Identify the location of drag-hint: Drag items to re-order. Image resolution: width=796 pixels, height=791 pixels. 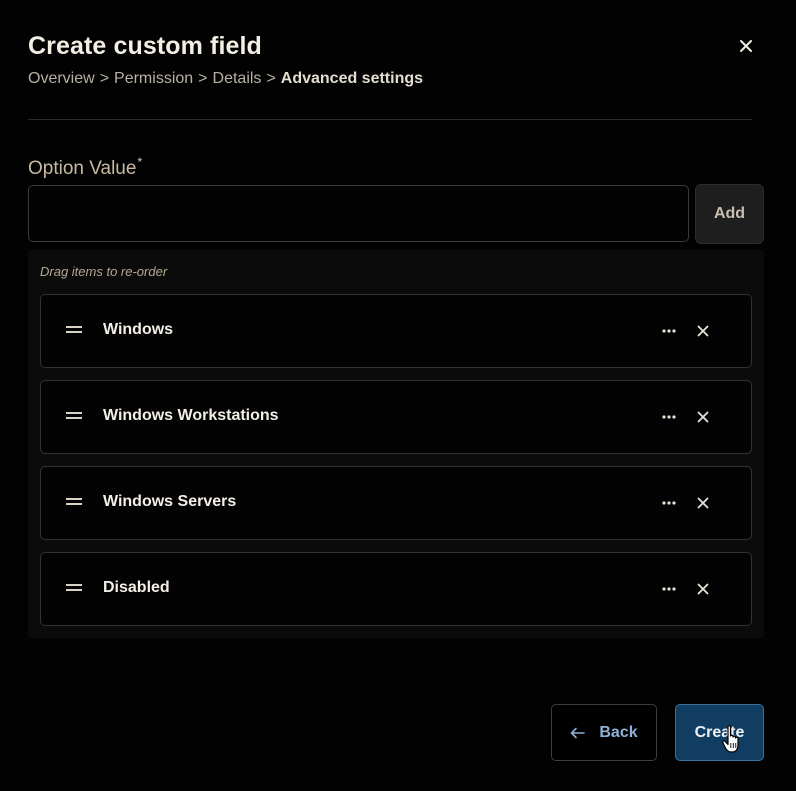
(104, 271).